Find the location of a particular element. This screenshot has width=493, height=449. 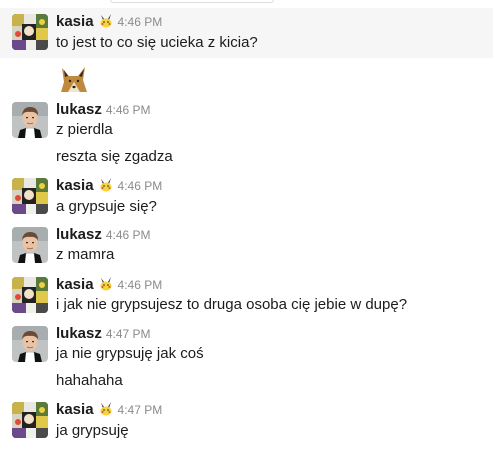

message-text: hahahaha is located at coordinates (89, 380).